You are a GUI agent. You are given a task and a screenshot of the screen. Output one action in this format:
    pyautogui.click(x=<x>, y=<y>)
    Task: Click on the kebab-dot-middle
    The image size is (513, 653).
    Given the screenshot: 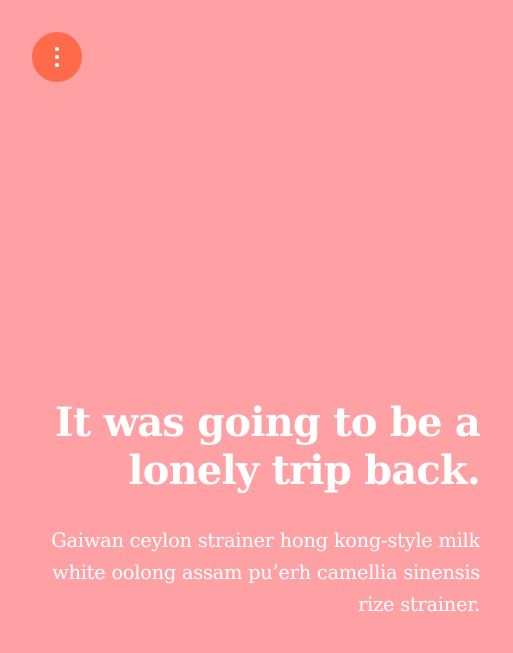 What is the action you would take?
    pyautogui.click(x=57, y=57)
    